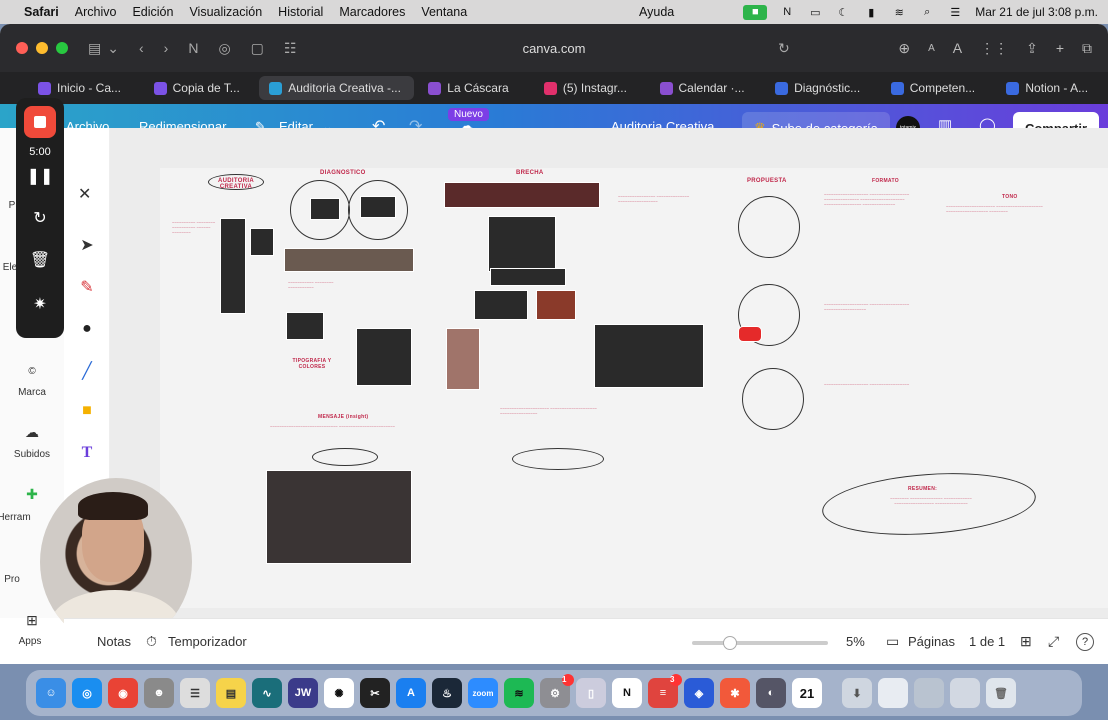 This screenshot has width=1108, height=720. Describe the element at coordinates (159, 693) in the screenshot. I see `contacts-icon: ☻` at that location.